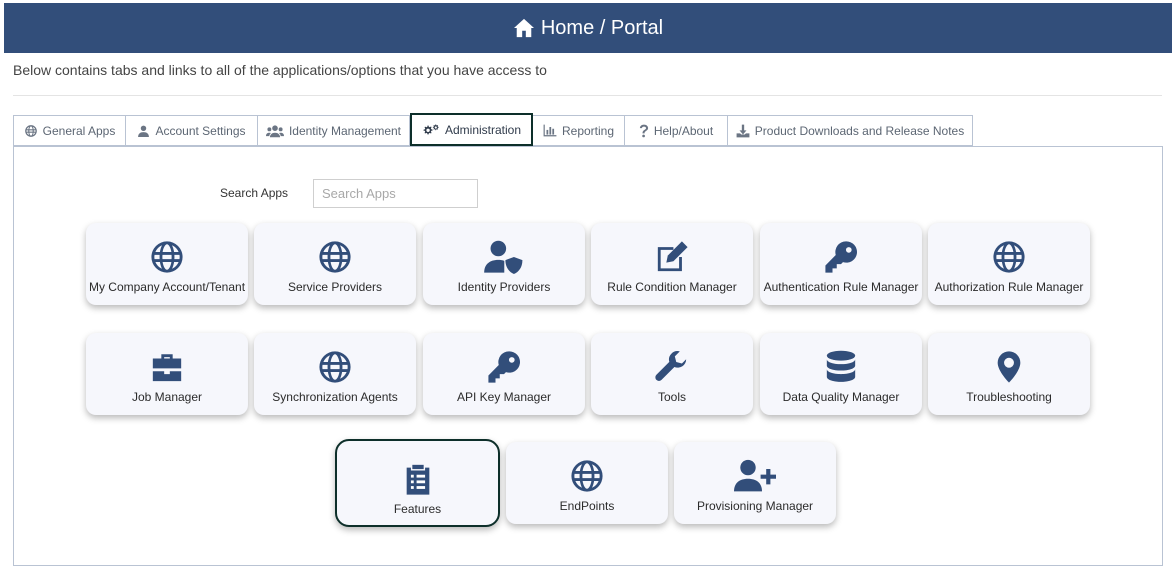 This screenshot has width=1176, height=586. I want to click on app-authorization-rule-manager: Authorization Rule Manager, so click(1009, 264).